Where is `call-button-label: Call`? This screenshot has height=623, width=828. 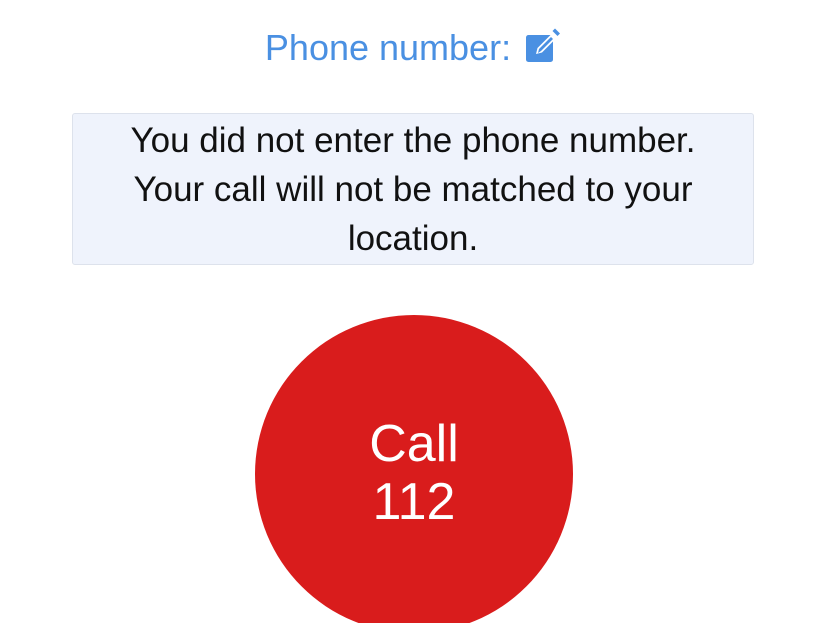
call-button-label: Call is located at coordinates (414, 444).